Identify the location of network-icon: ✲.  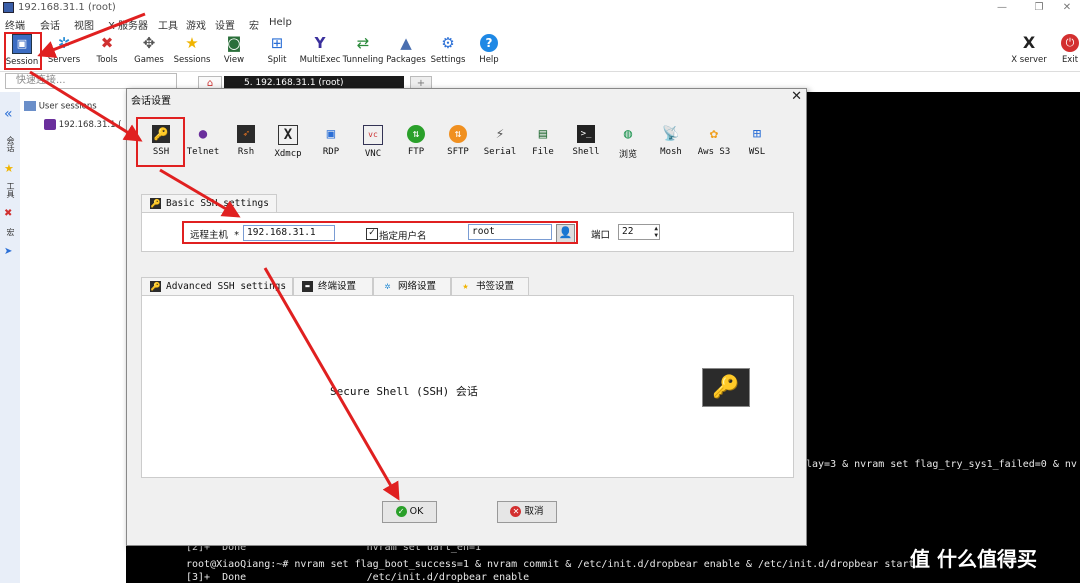
(387, 286).